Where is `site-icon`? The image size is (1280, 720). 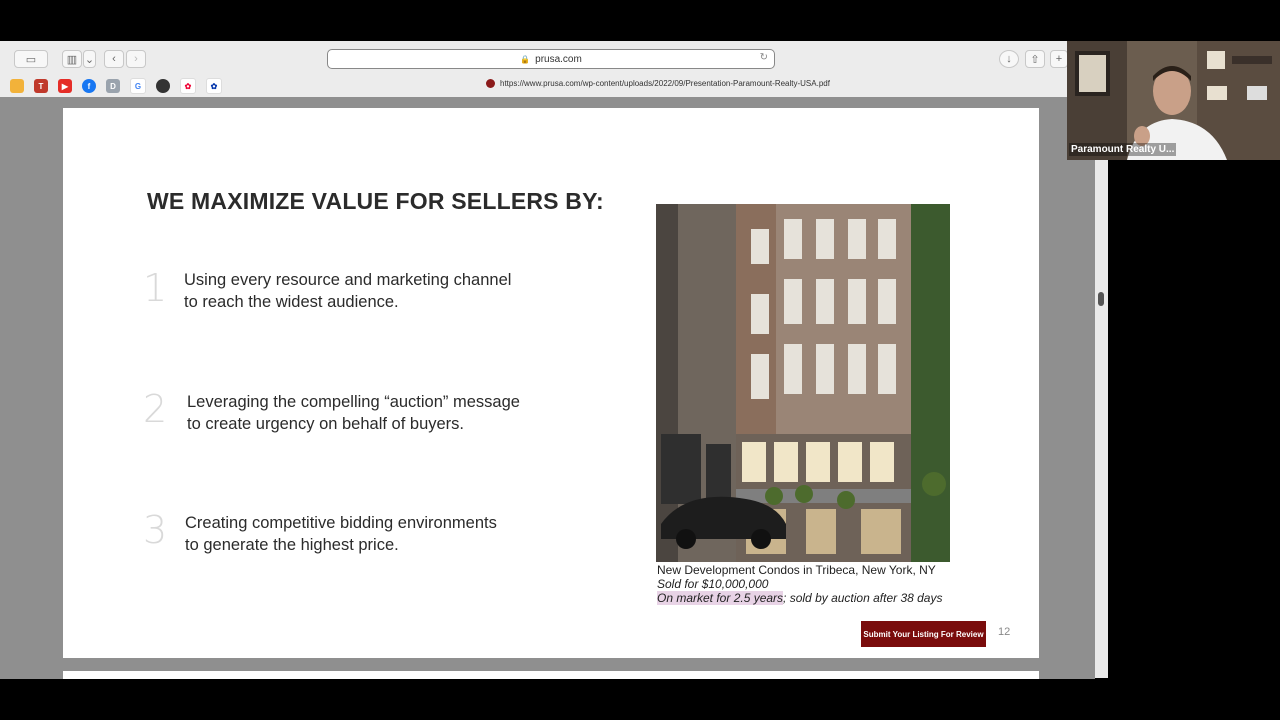
site-icon is located at coordinates (490, 83).